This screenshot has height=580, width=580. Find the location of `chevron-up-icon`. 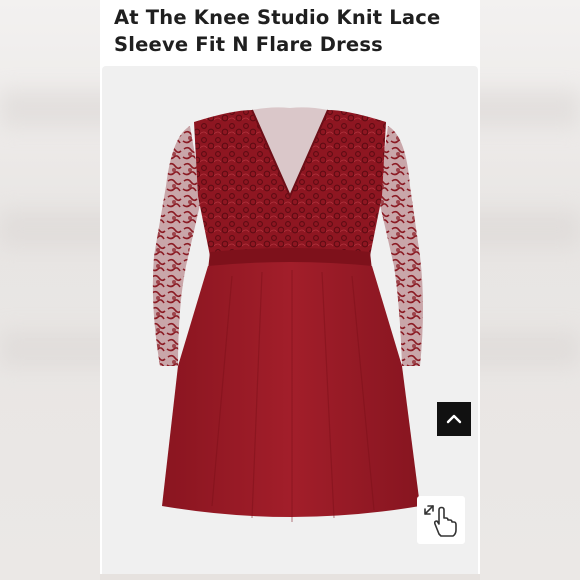

chevron-up-icon is located at coordinates (454, 419).